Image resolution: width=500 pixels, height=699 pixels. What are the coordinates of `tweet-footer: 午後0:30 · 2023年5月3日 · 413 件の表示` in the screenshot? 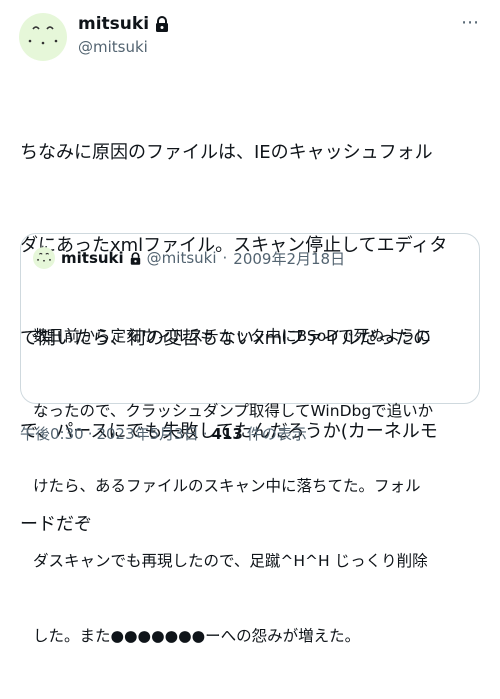 It's located at (163, 433).